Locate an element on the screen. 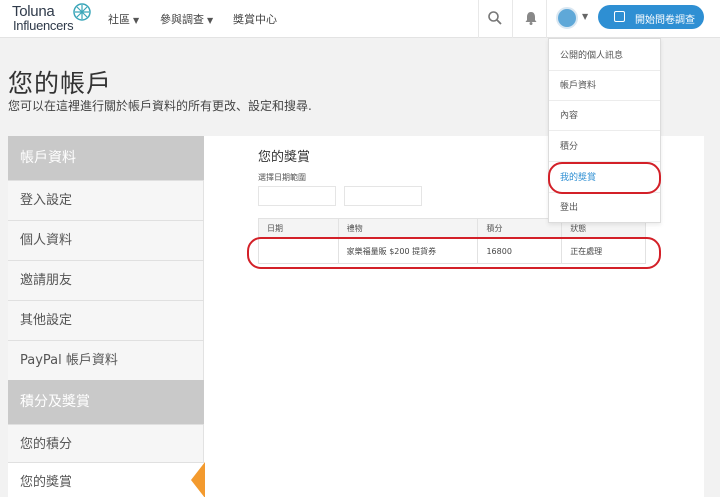 This screenshot has height=497, width=720. sidebar-item-other-settings: 其他設定 is located at coordinates (106, 320).